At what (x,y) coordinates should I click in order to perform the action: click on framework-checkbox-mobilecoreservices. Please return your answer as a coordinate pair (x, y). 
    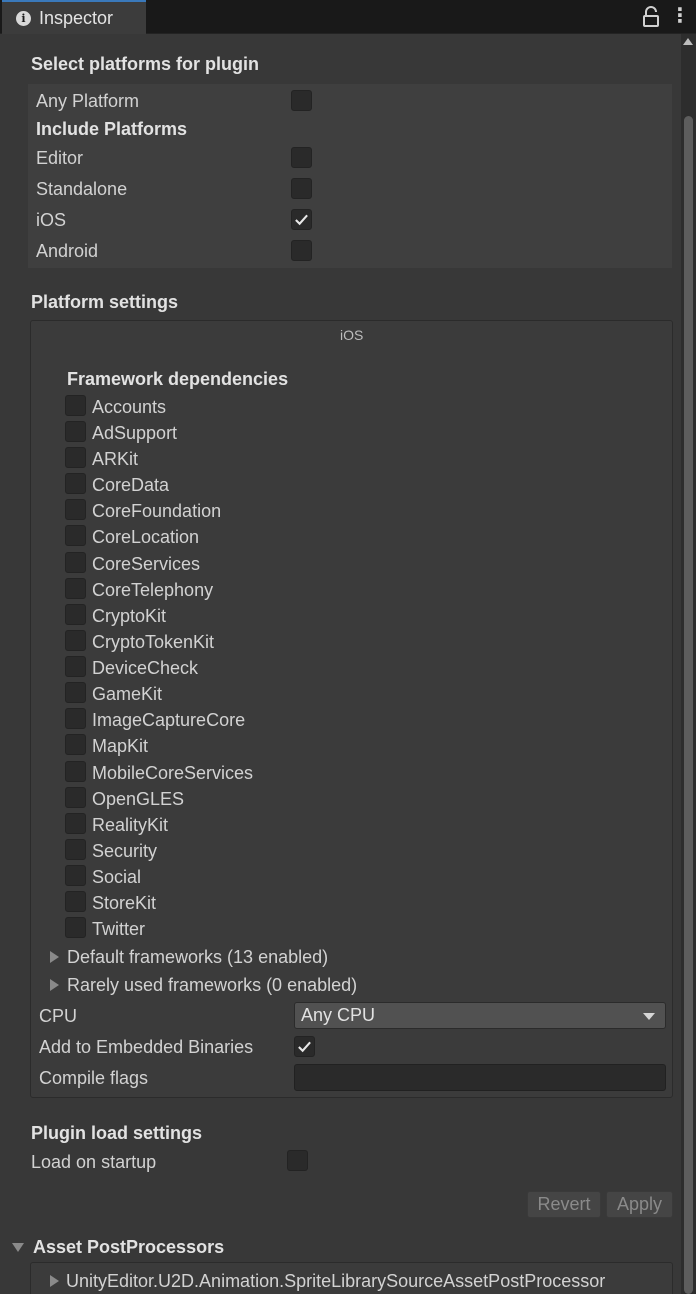
    Looking at the image, I should click on (75, 771).